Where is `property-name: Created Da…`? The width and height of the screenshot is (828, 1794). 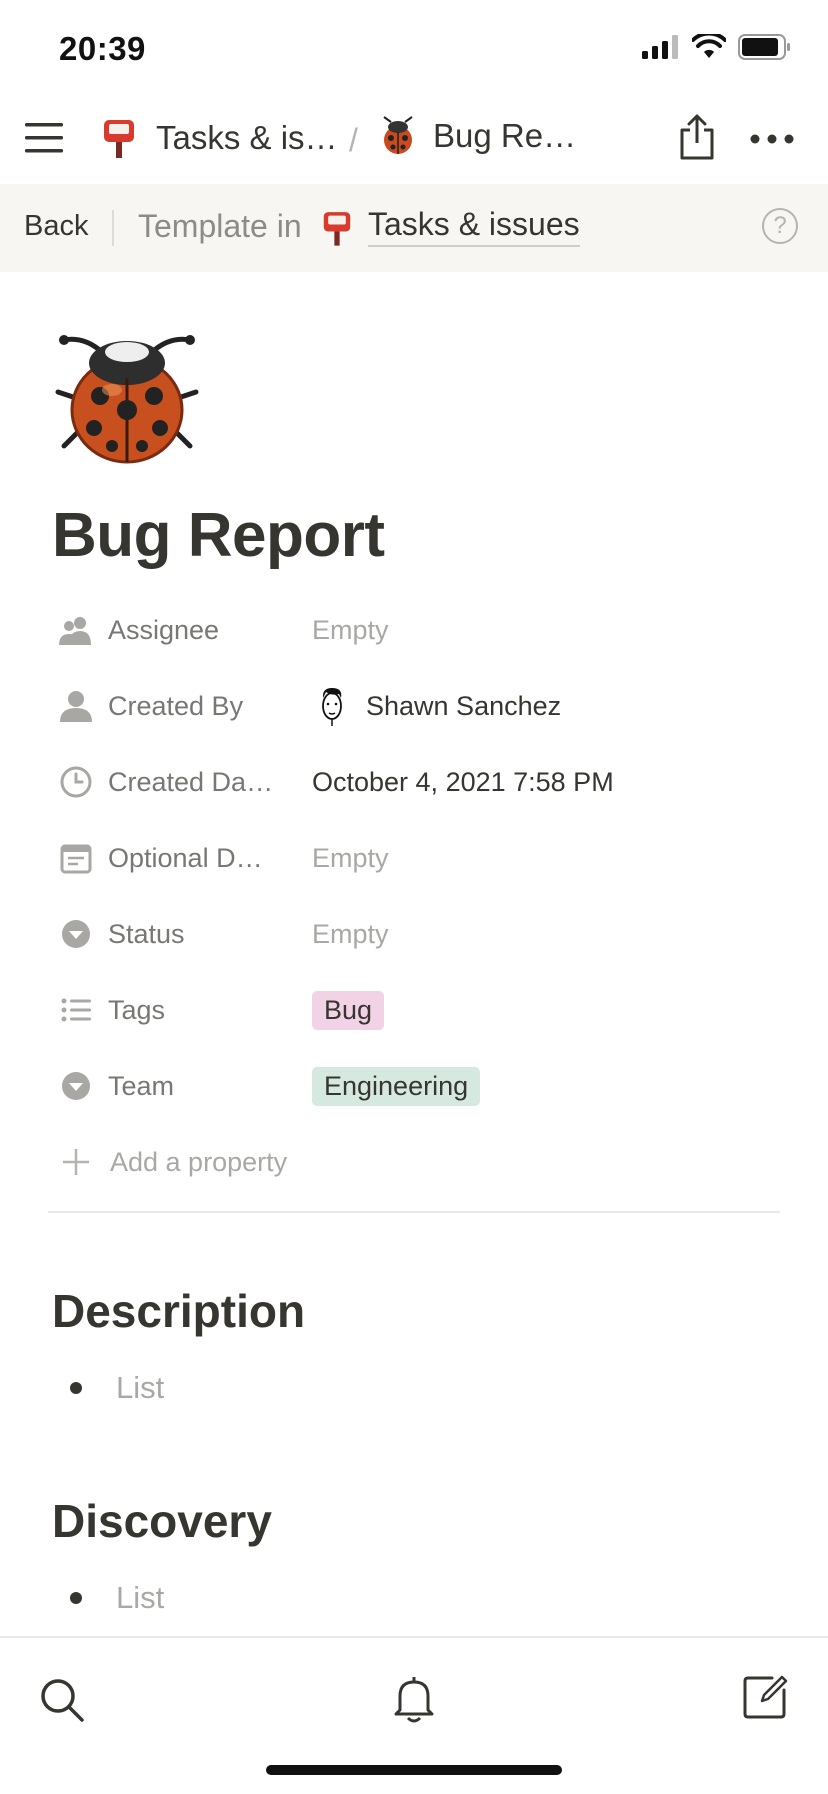
property-name: Created Da… is located at coordinates (191, 781).